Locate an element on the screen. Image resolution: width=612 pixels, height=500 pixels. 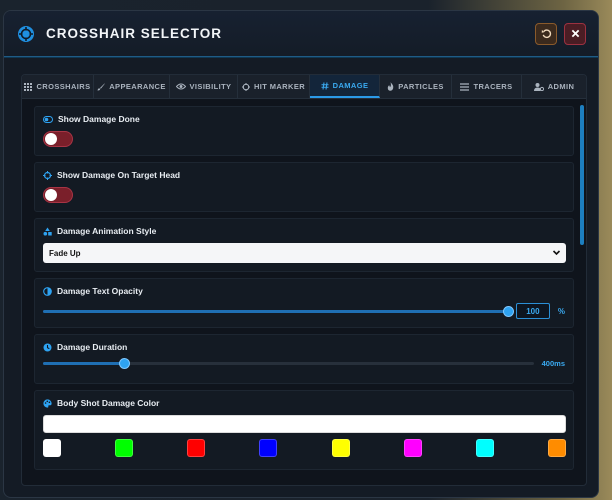
clock-icon is located at coordinates (47, 347).